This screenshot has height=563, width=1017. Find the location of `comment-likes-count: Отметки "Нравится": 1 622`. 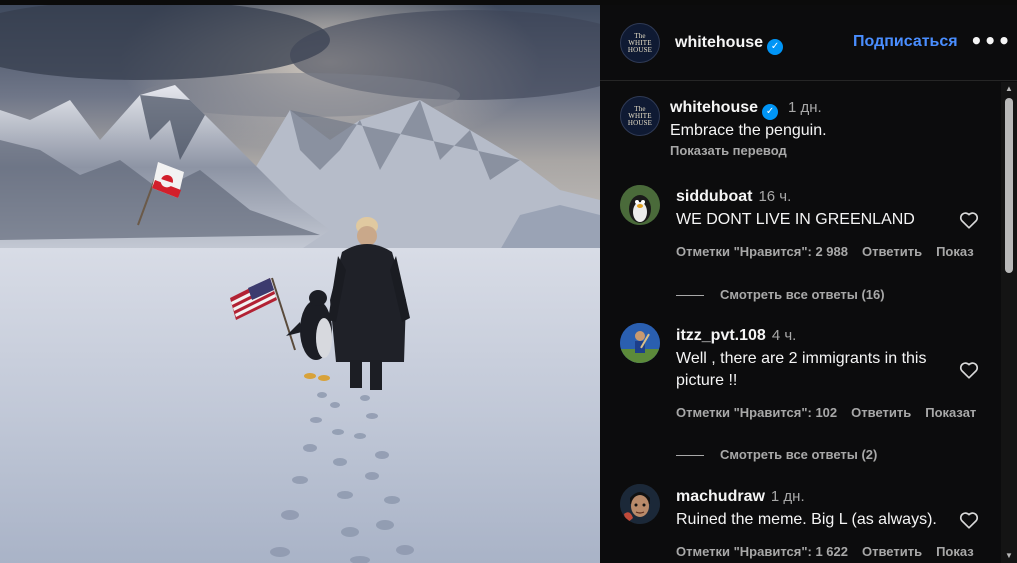

comment-likes-count: Отметки "Нравится": 1 622 is located at coordinates (762, 551).